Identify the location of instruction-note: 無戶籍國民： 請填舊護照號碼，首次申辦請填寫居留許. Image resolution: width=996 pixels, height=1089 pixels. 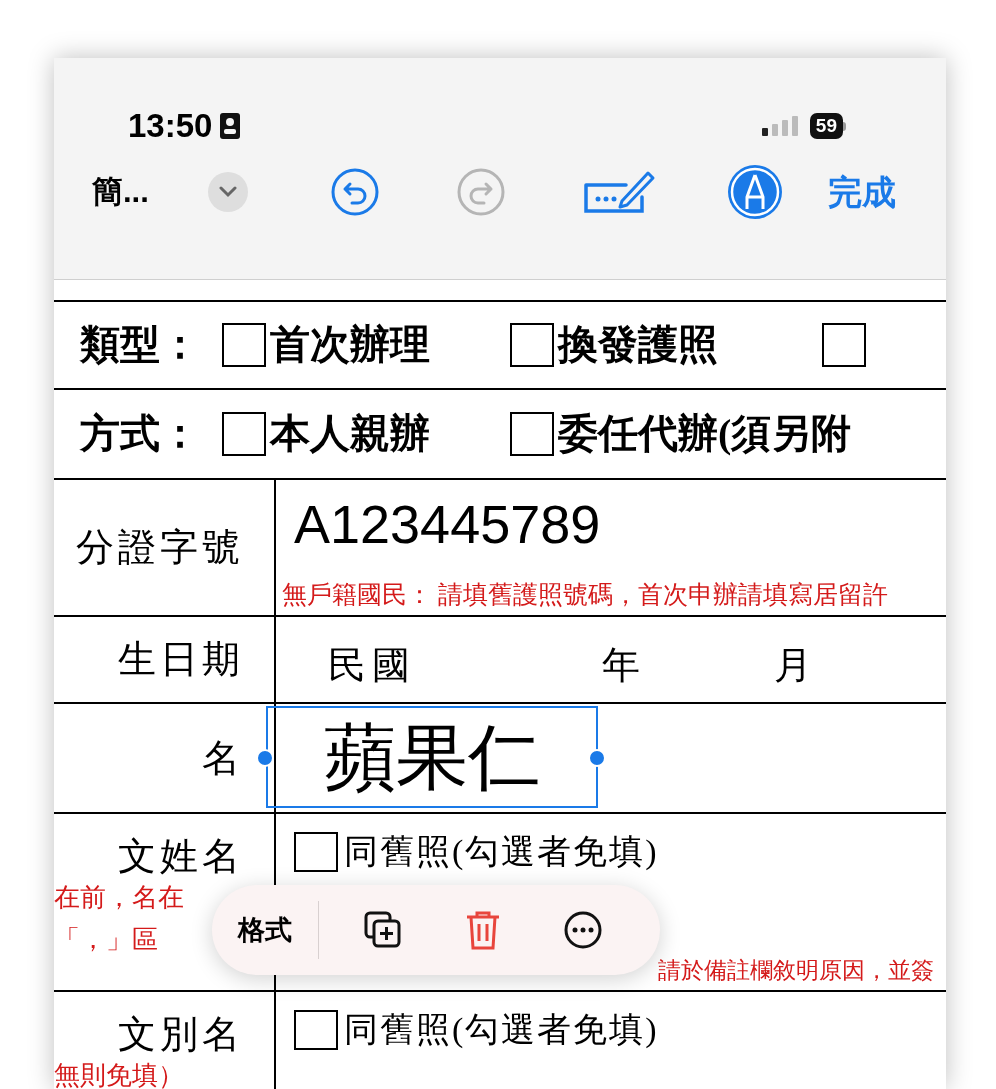
(585, 595).